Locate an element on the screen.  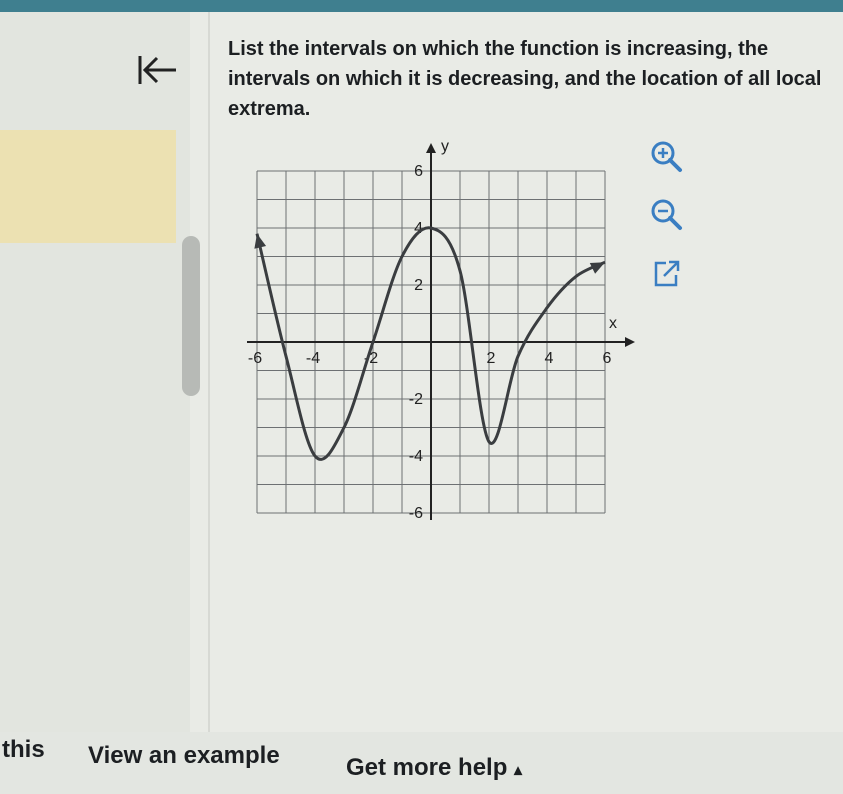
side-panel-scrollbar is located at coordinates (191, 316).